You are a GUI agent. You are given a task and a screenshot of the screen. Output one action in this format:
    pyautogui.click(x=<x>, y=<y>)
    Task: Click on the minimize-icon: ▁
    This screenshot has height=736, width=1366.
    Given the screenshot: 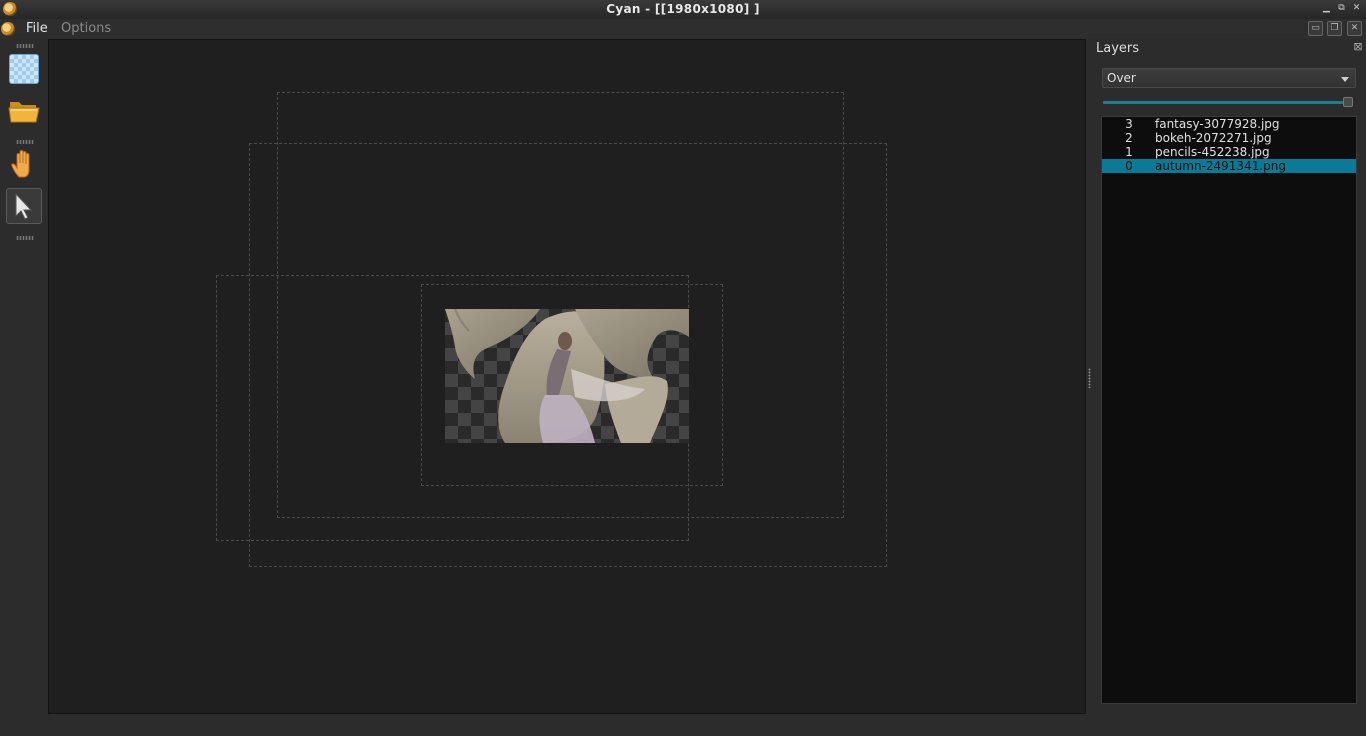 What is the action you would take?
    pyautogui.click(x=1326, y=8)
    